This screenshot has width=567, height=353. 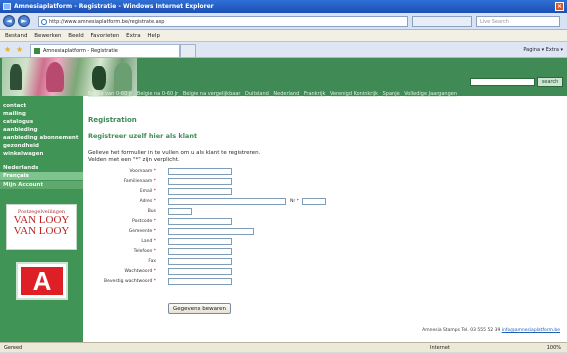 What do you see at coordinates (354, 94) in the screenshot?
I see `topnav-link: Verenigd Koninkrijk` at bounding box center [354, 94].